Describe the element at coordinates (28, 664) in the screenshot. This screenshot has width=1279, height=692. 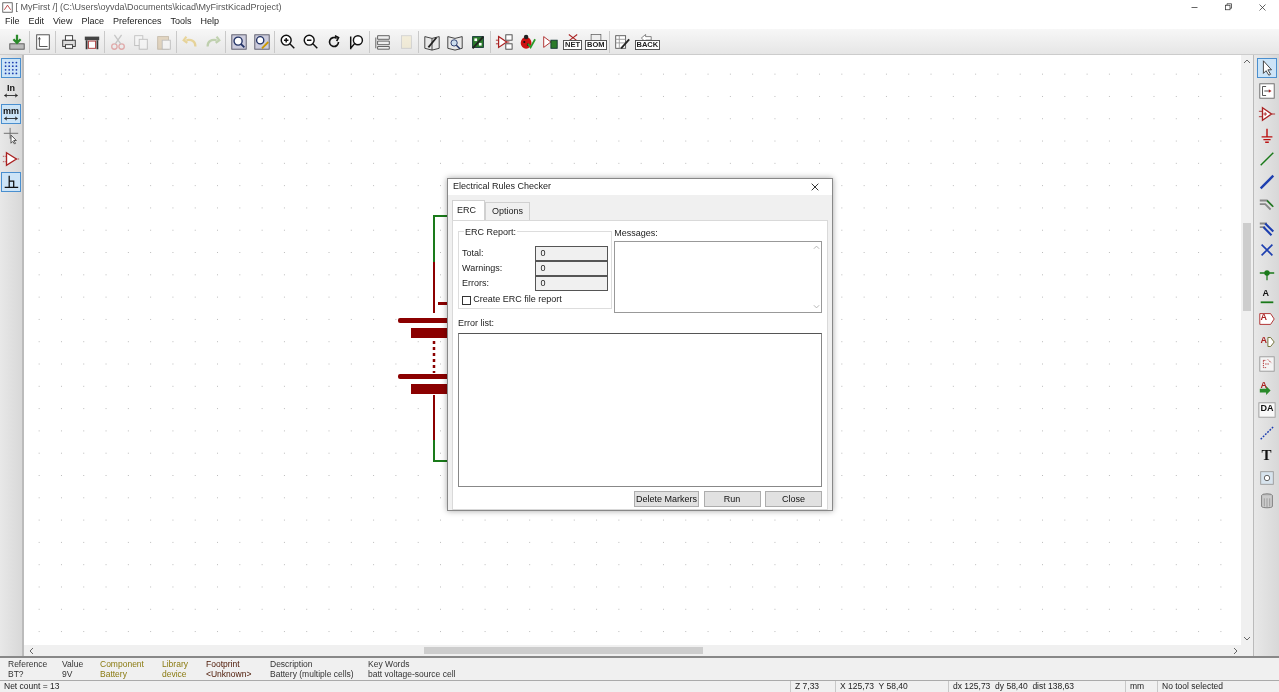
I see `field-label: Reference` at that location.